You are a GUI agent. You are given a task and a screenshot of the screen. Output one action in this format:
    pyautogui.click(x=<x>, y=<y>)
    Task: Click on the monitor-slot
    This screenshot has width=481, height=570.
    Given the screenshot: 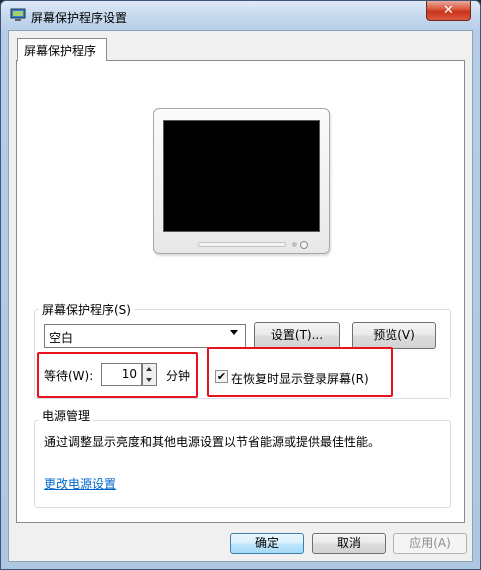 What is the action you would take?
    pyautogui.click(x=242, y=244)
    